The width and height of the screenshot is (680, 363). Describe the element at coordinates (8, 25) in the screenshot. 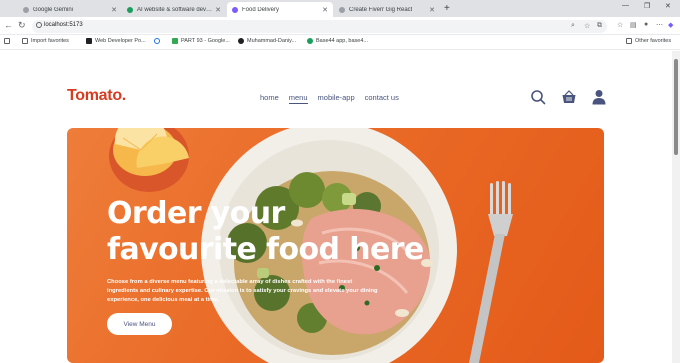

I see `back-icon: ←` at that location.